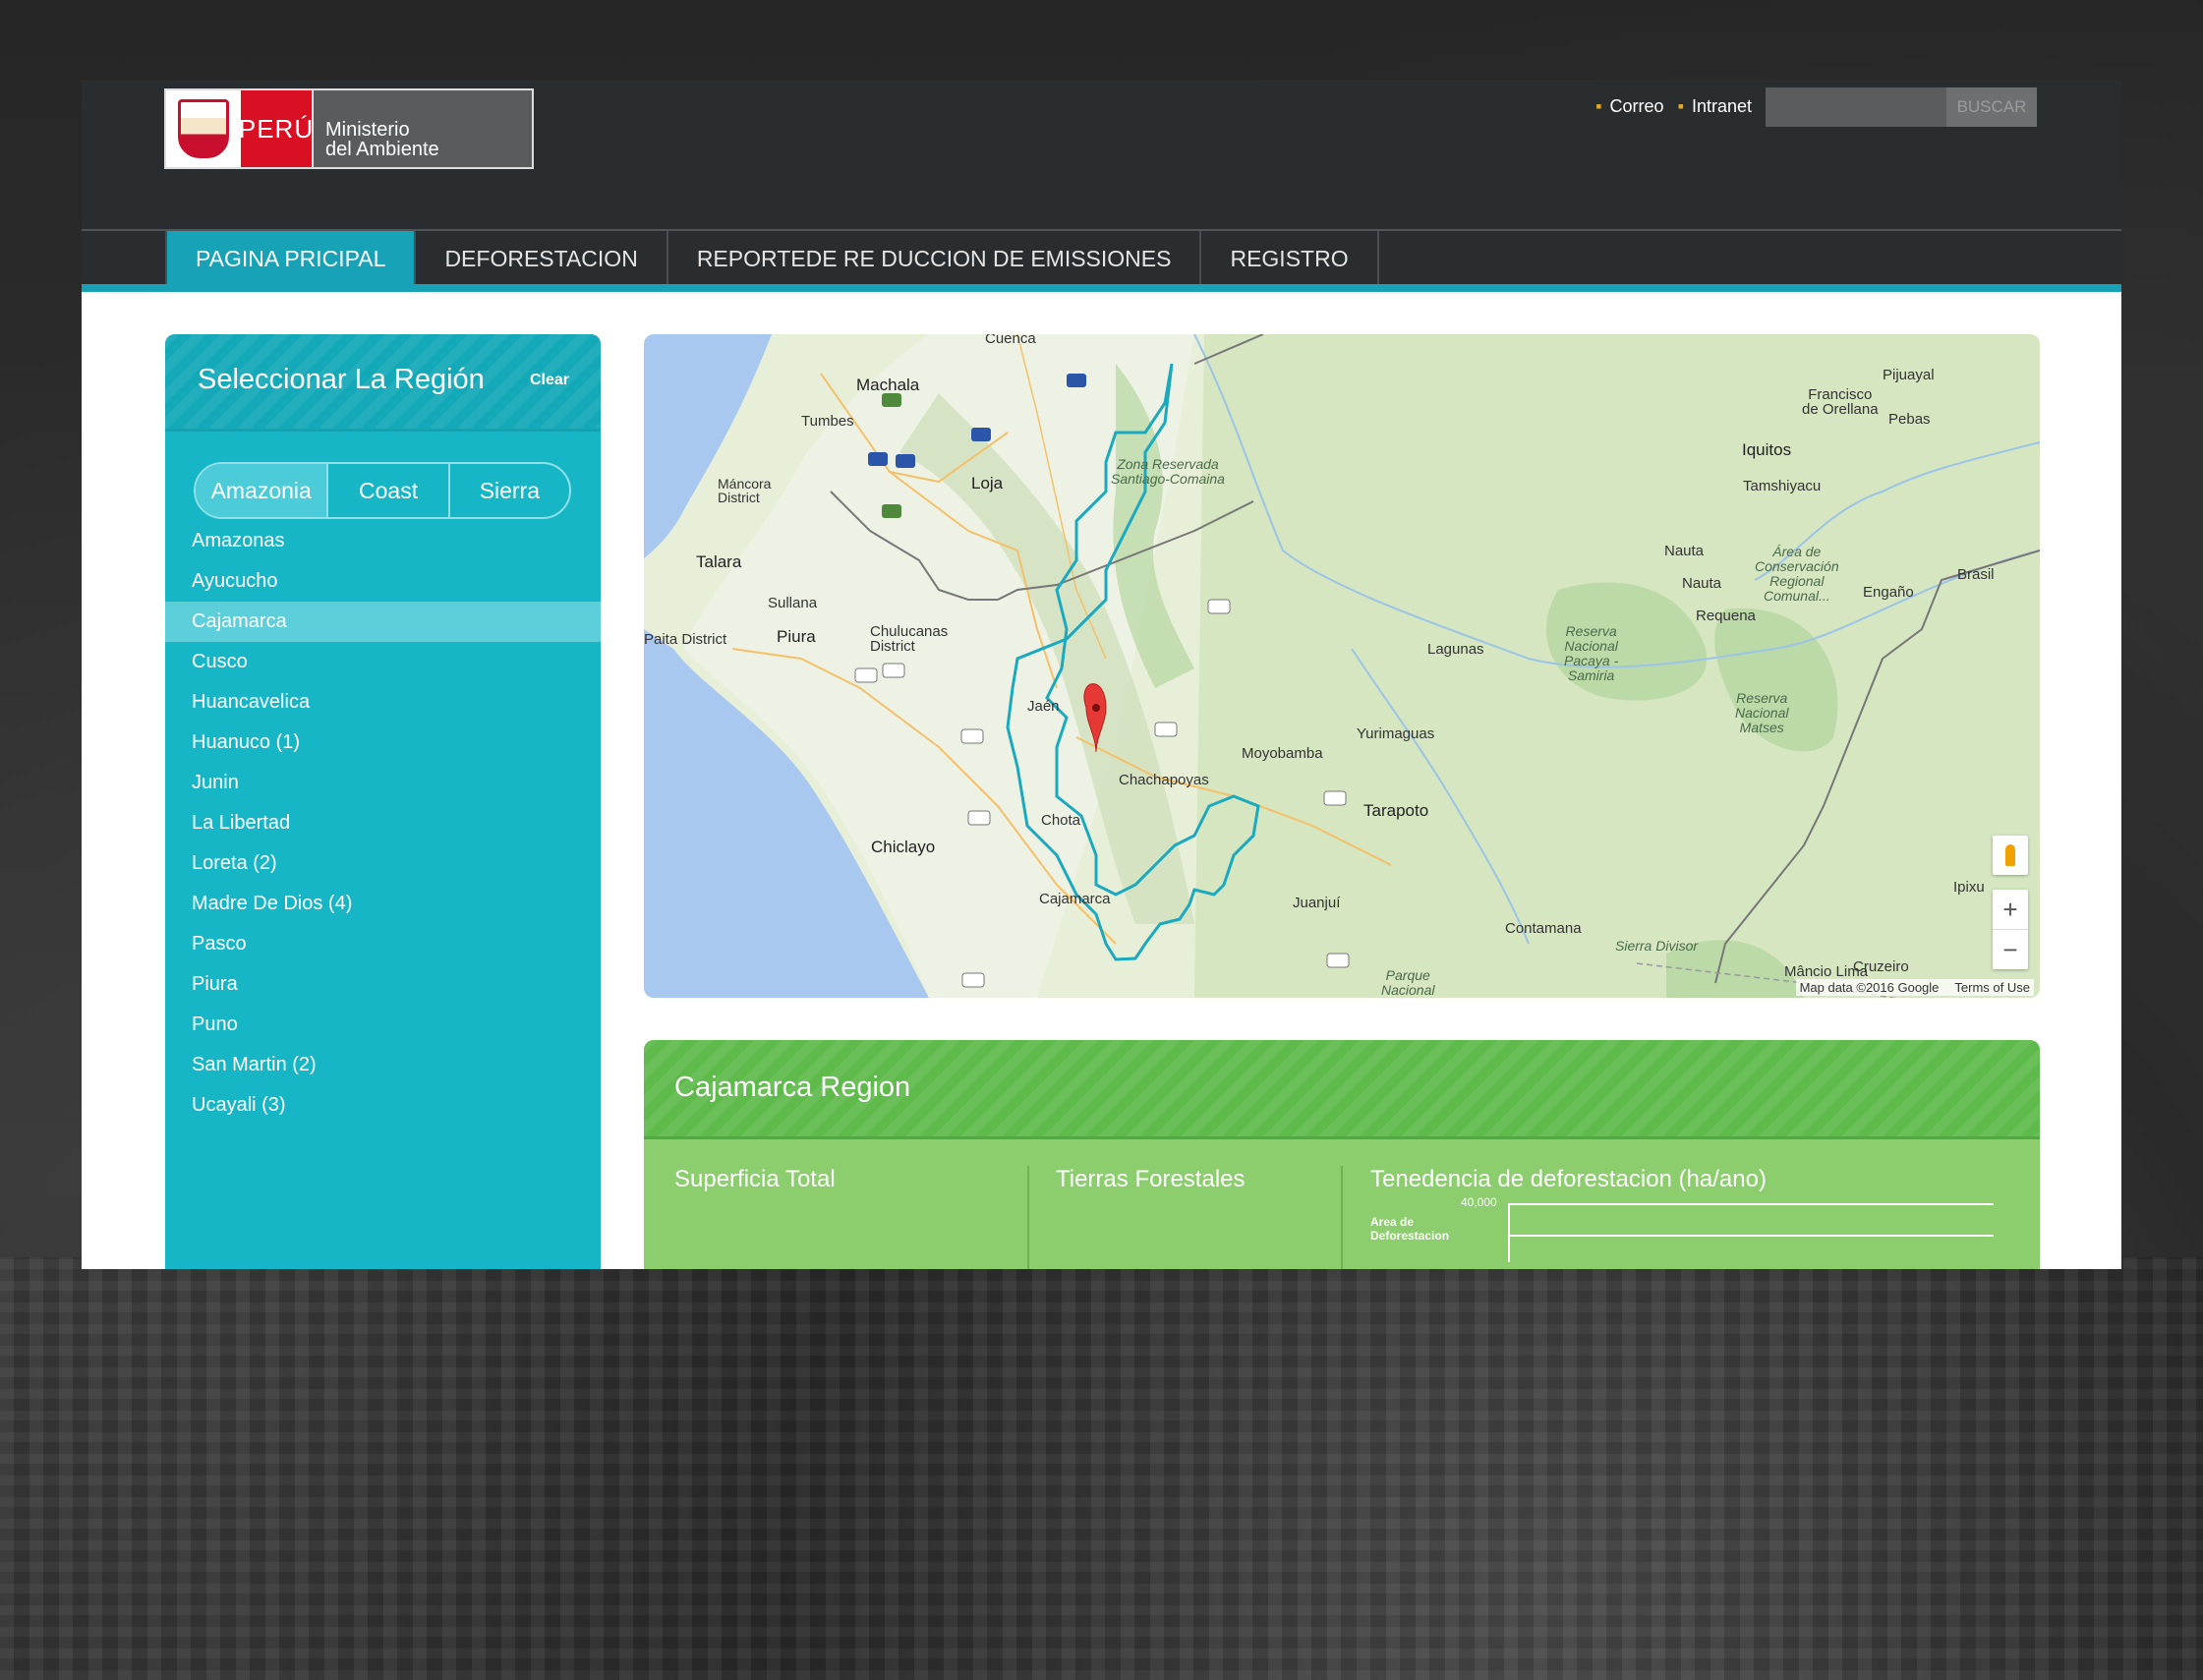 This screenshot has height=1680, width=2203. Describe the element at coordinates (1840, 402) in the screenshot. I see `map-label: Francisco de Orellana` at that location.